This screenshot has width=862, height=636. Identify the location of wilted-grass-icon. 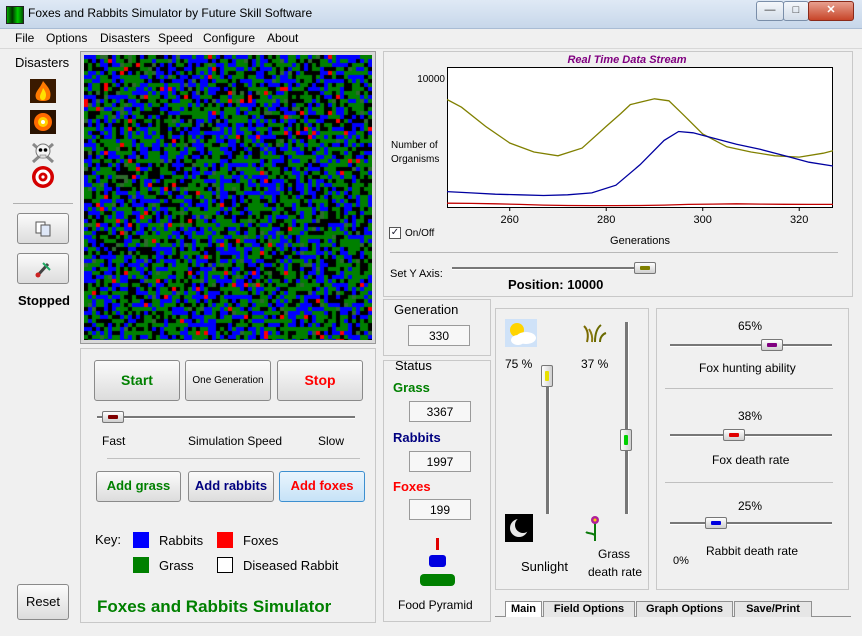
(595, 333).